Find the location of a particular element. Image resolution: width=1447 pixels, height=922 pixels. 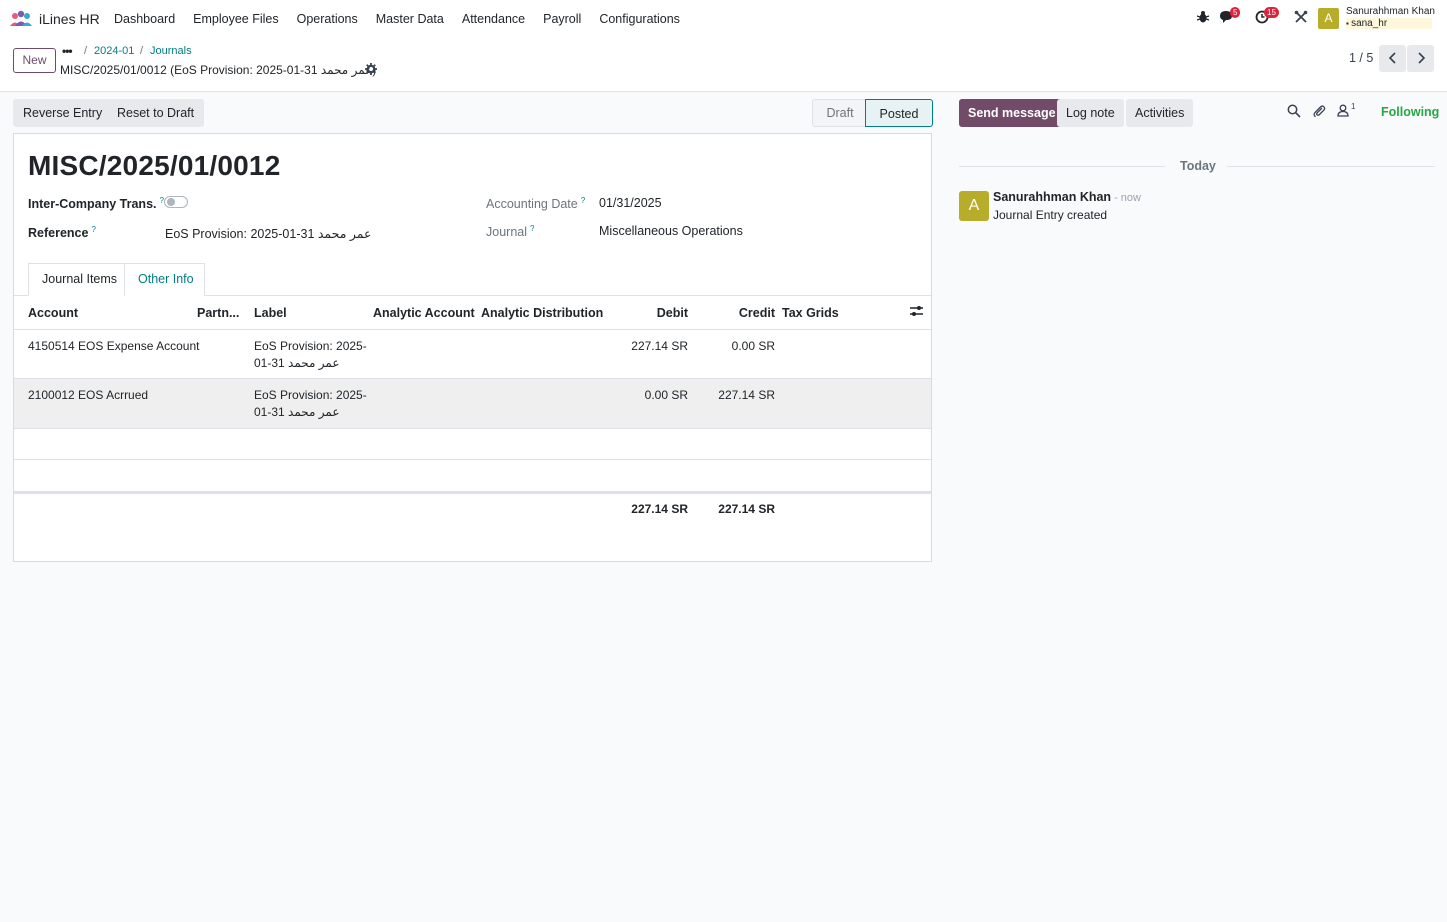

app-name: iLines HR is located at coordinates (69, 19).